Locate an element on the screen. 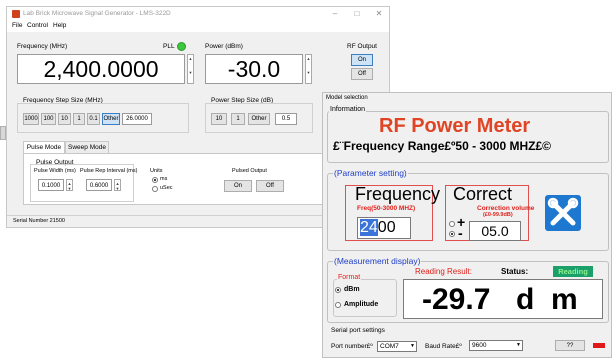  meter-window-title: Model selection is located at coordinates (347, 98).